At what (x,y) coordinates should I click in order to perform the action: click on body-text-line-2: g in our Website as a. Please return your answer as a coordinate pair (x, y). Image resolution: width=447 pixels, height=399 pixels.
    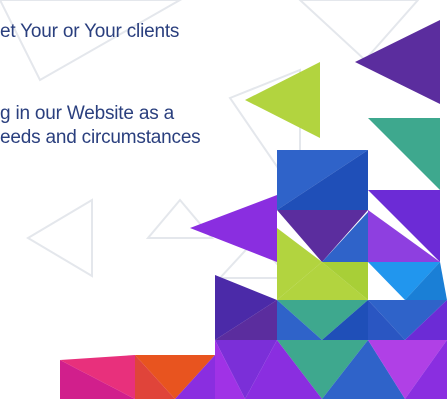
    Looking at the image, I should click on (87, 113).